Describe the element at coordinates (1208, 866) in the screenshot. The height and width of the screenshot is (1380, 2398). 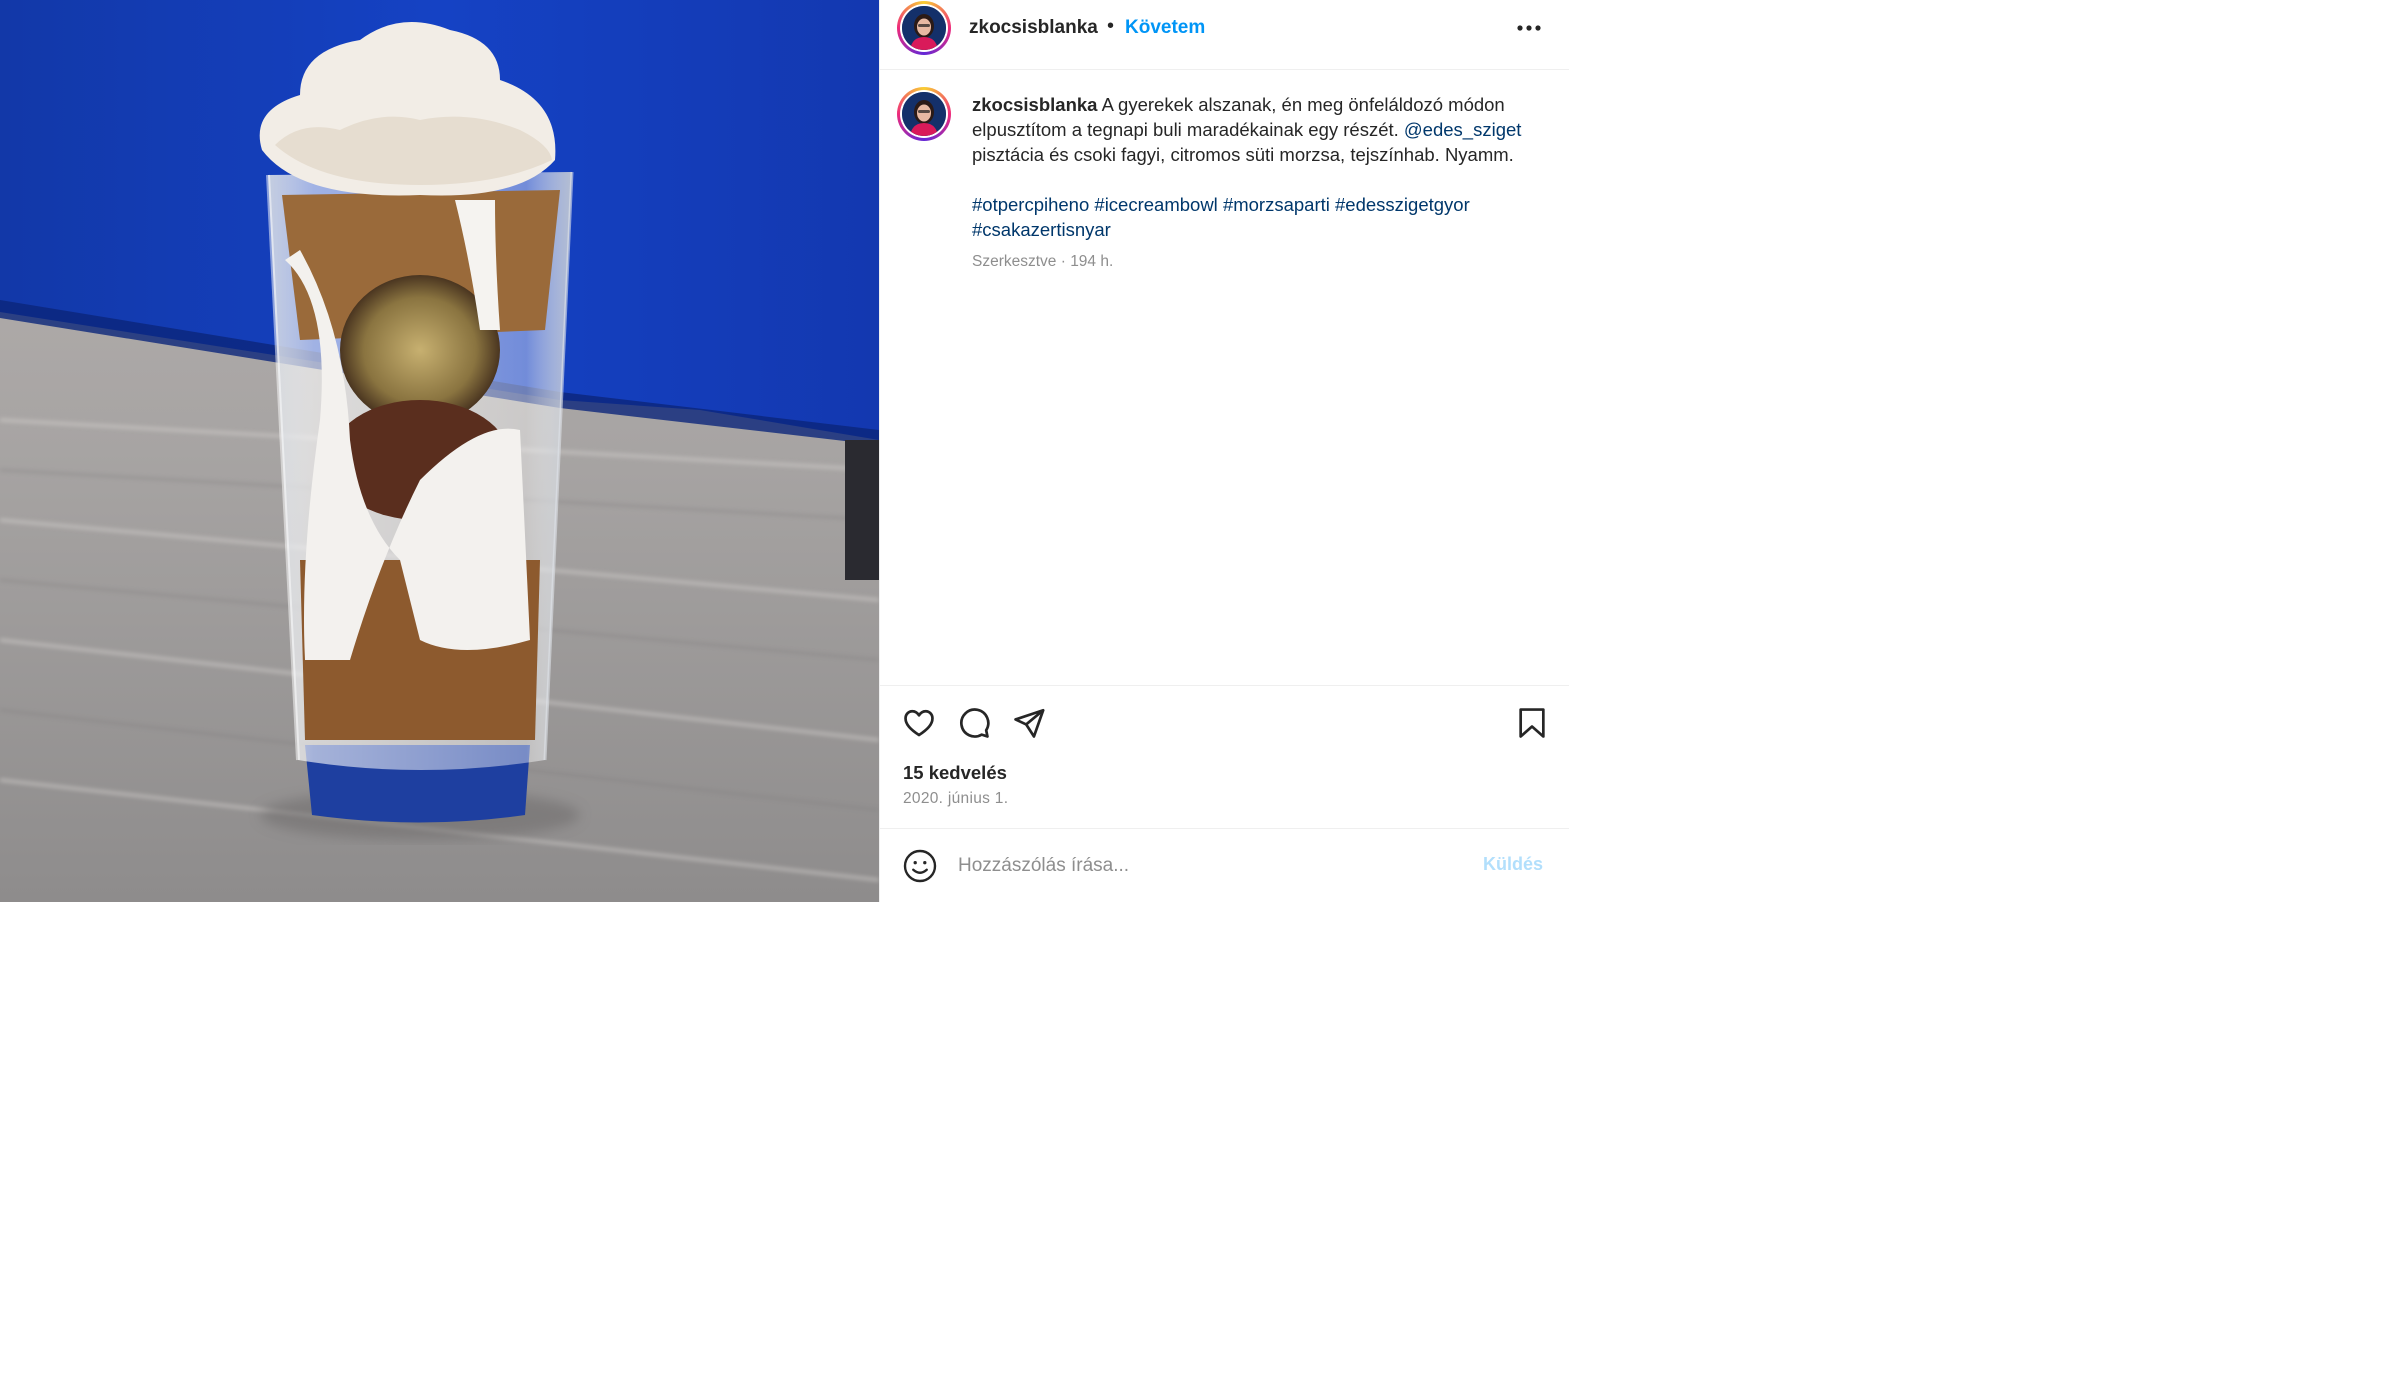
I see `comment-input` at that location.